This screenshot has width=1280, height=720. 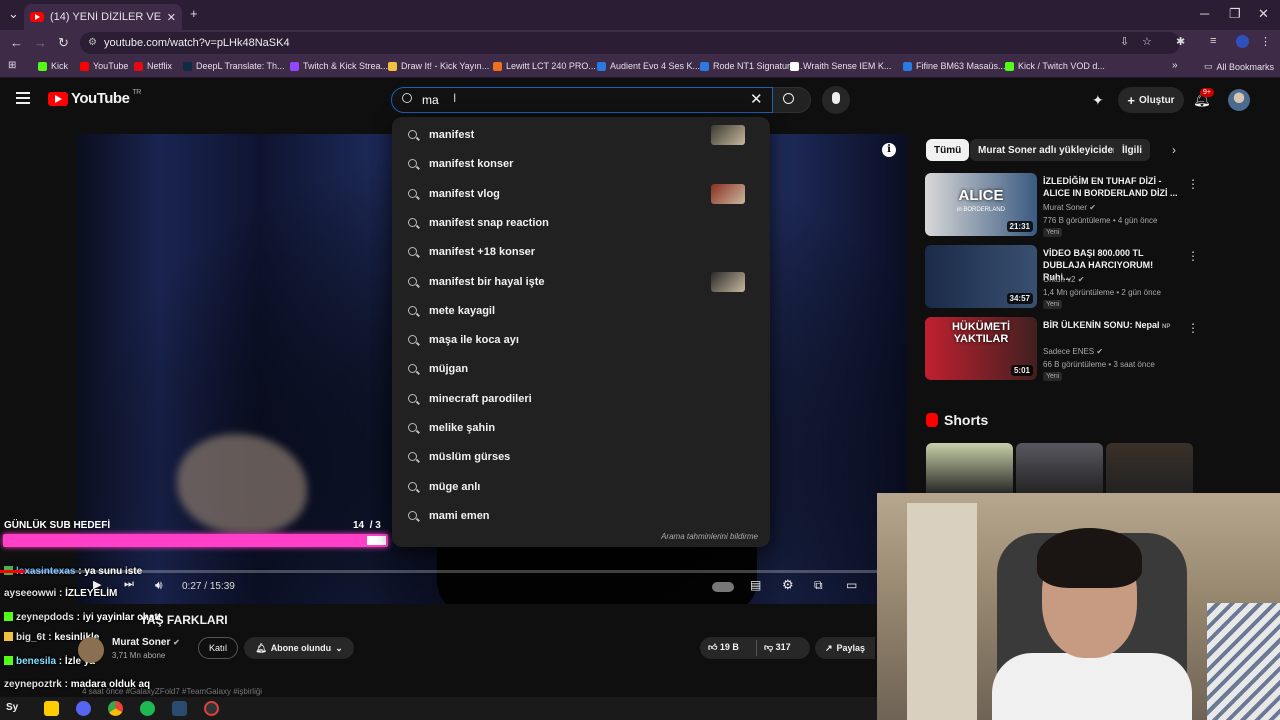 I want to click on search-input, so click(x=582, y=100).